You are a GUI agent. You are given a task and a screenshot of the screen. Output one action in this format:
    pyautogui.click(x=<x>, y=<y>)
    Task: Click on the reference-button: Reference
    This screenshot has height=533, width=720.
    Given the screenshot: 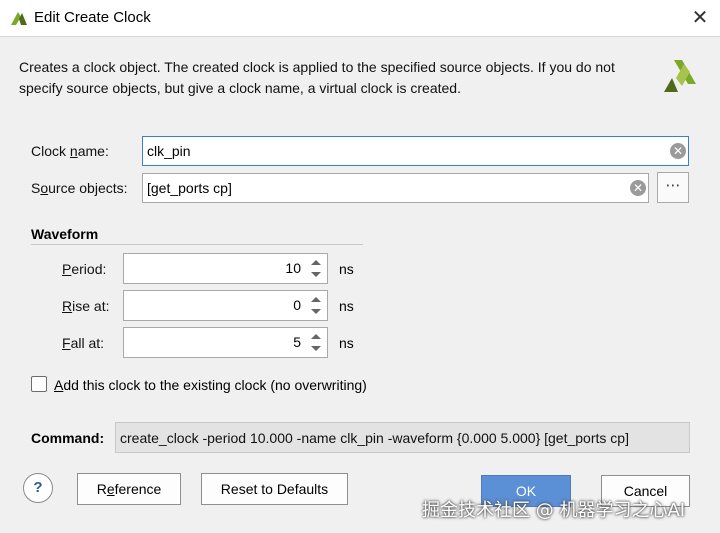 What is the action you would take?
    pyautogui.click(x=129, y=489)
    